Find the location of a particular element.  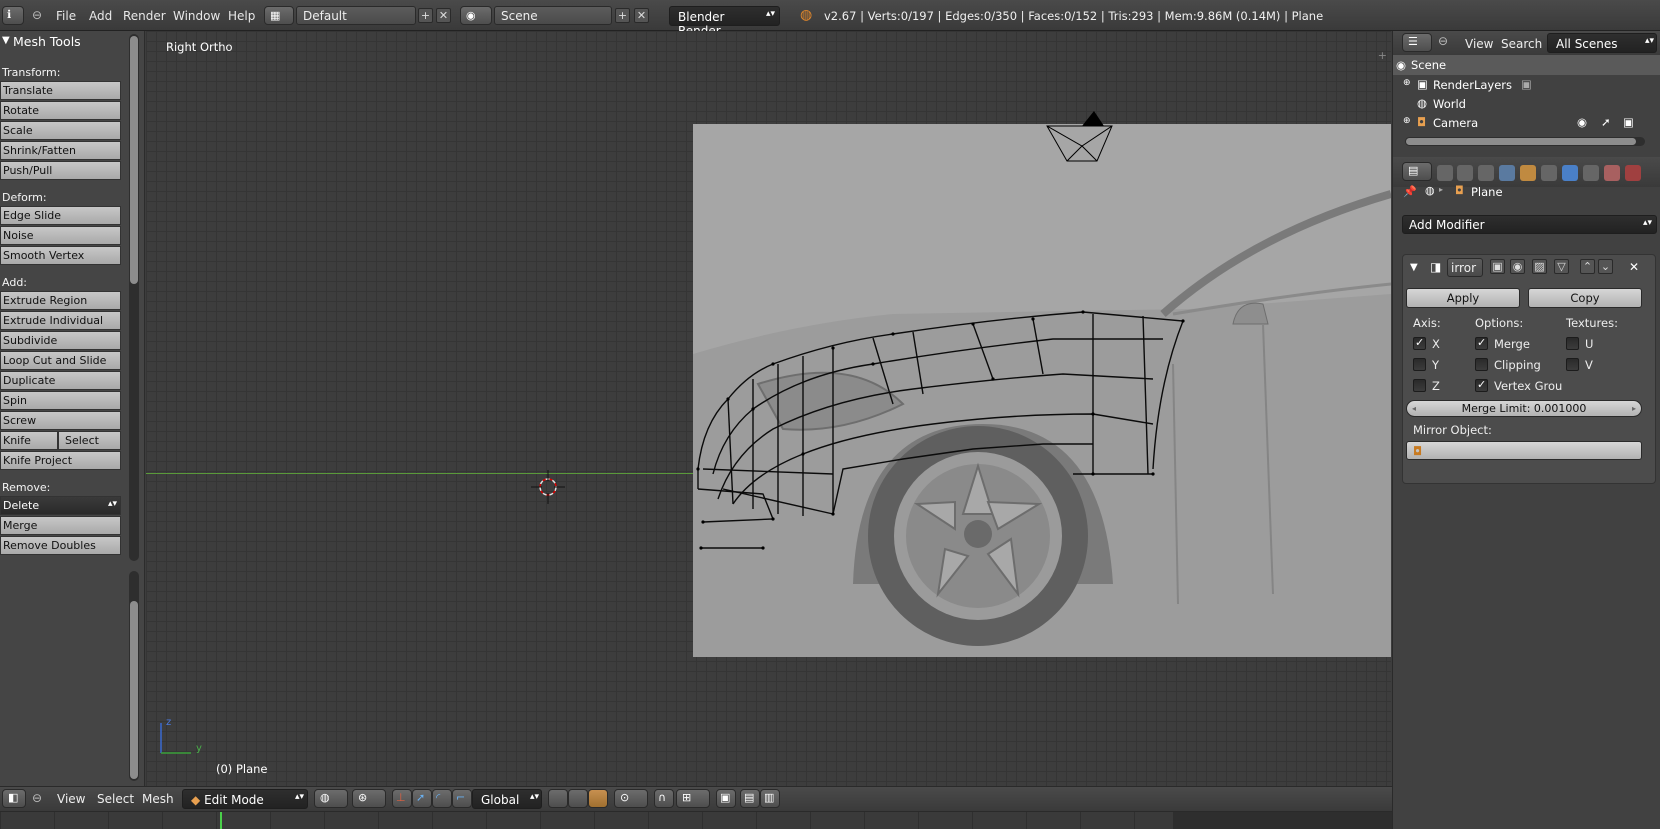

pivot-point-button: ⊛ is located at coordinates (369, 798).